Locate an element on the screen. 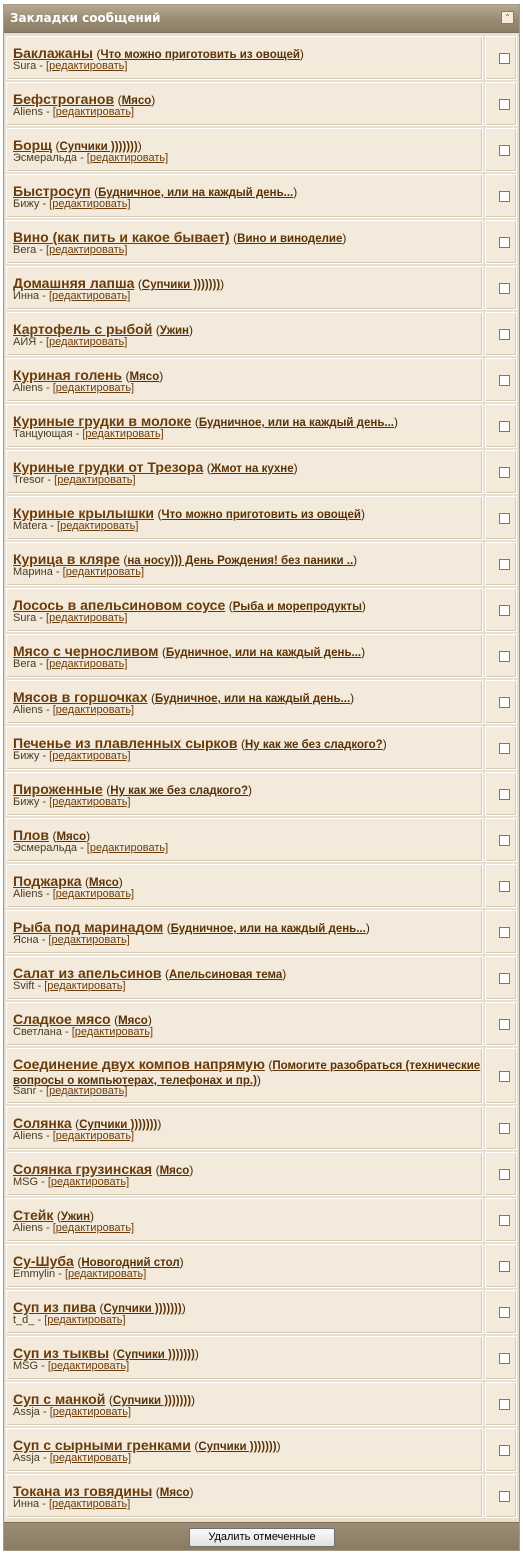 The width and height of the screenshot is (523, 1555). bookmark-title-link: Мясов в горшочках is located at coordinates (80, 697).